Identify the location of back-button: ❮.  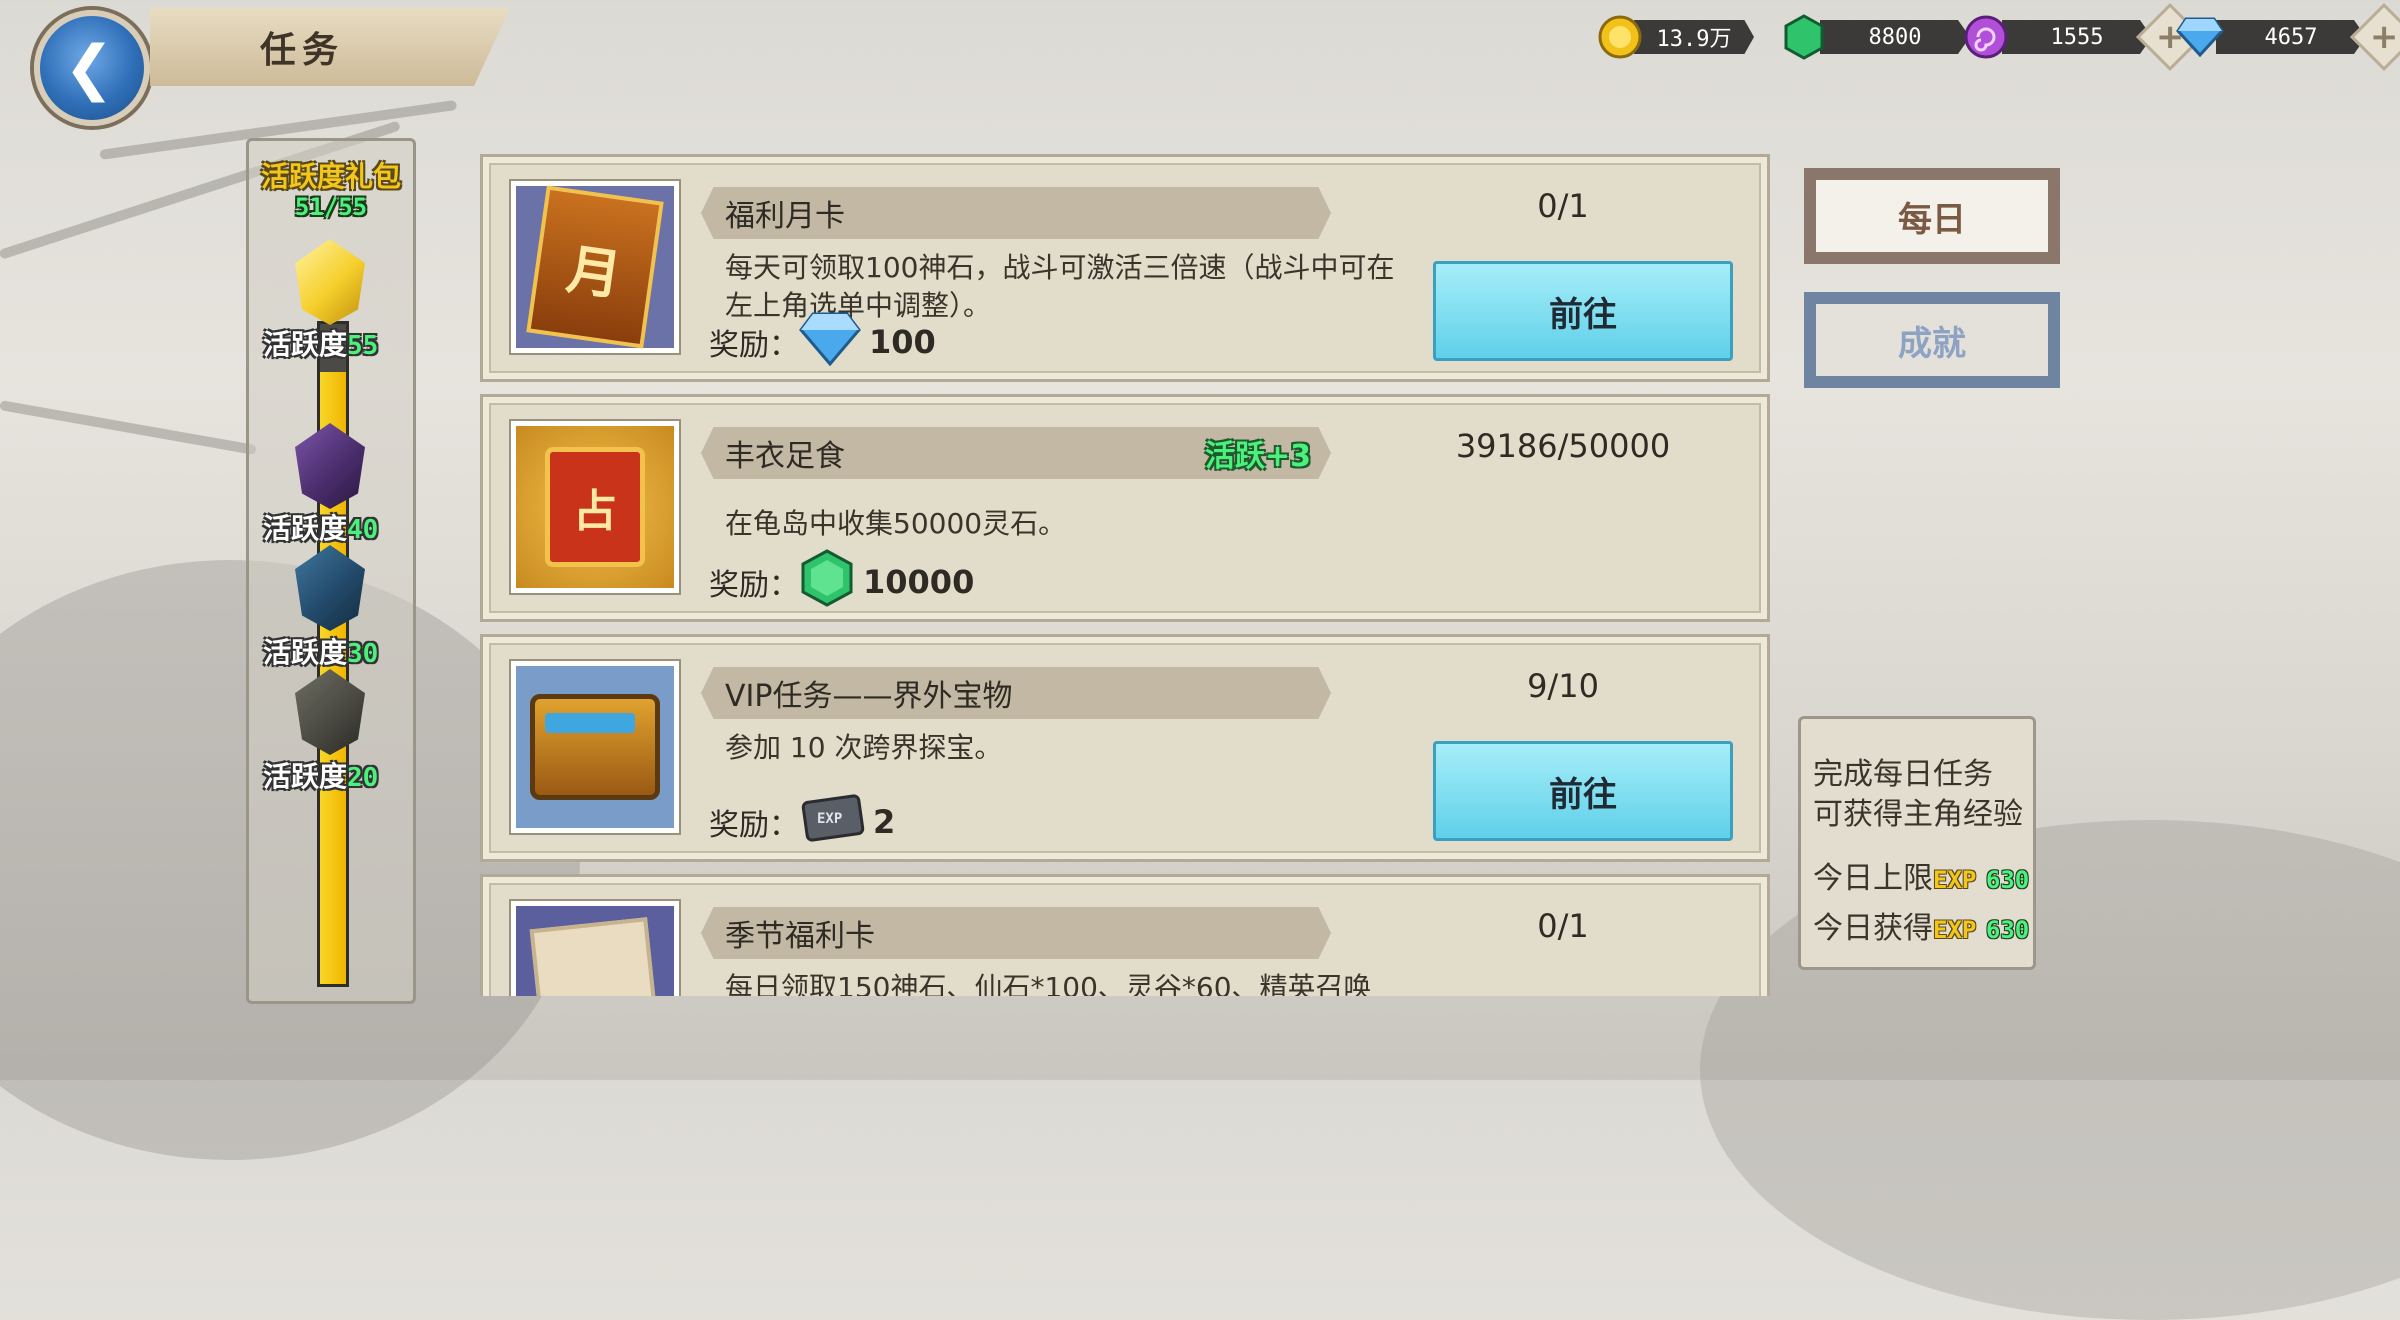
(92, 68).